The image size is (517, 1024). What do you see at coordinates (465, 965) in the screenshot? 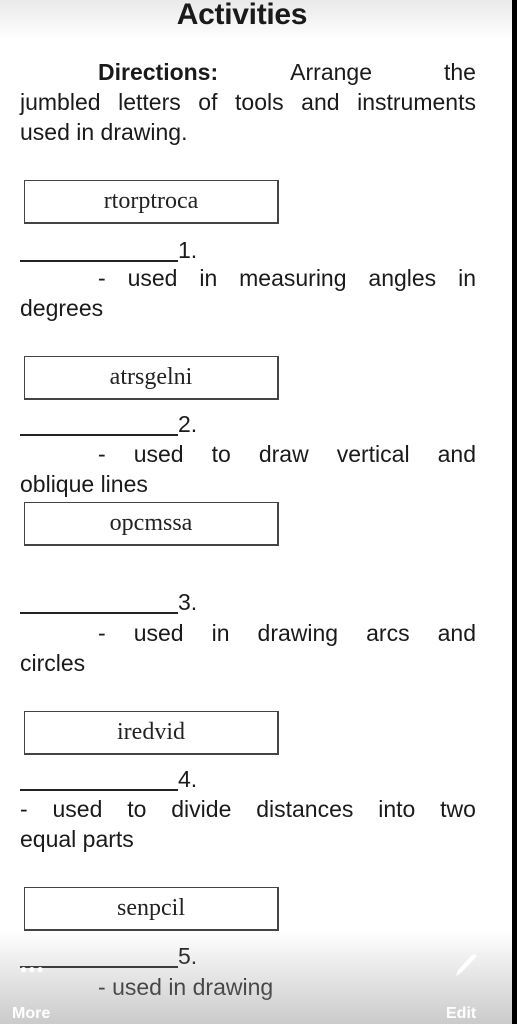
I see `pencil-icon` at bounding box center [465, 965].